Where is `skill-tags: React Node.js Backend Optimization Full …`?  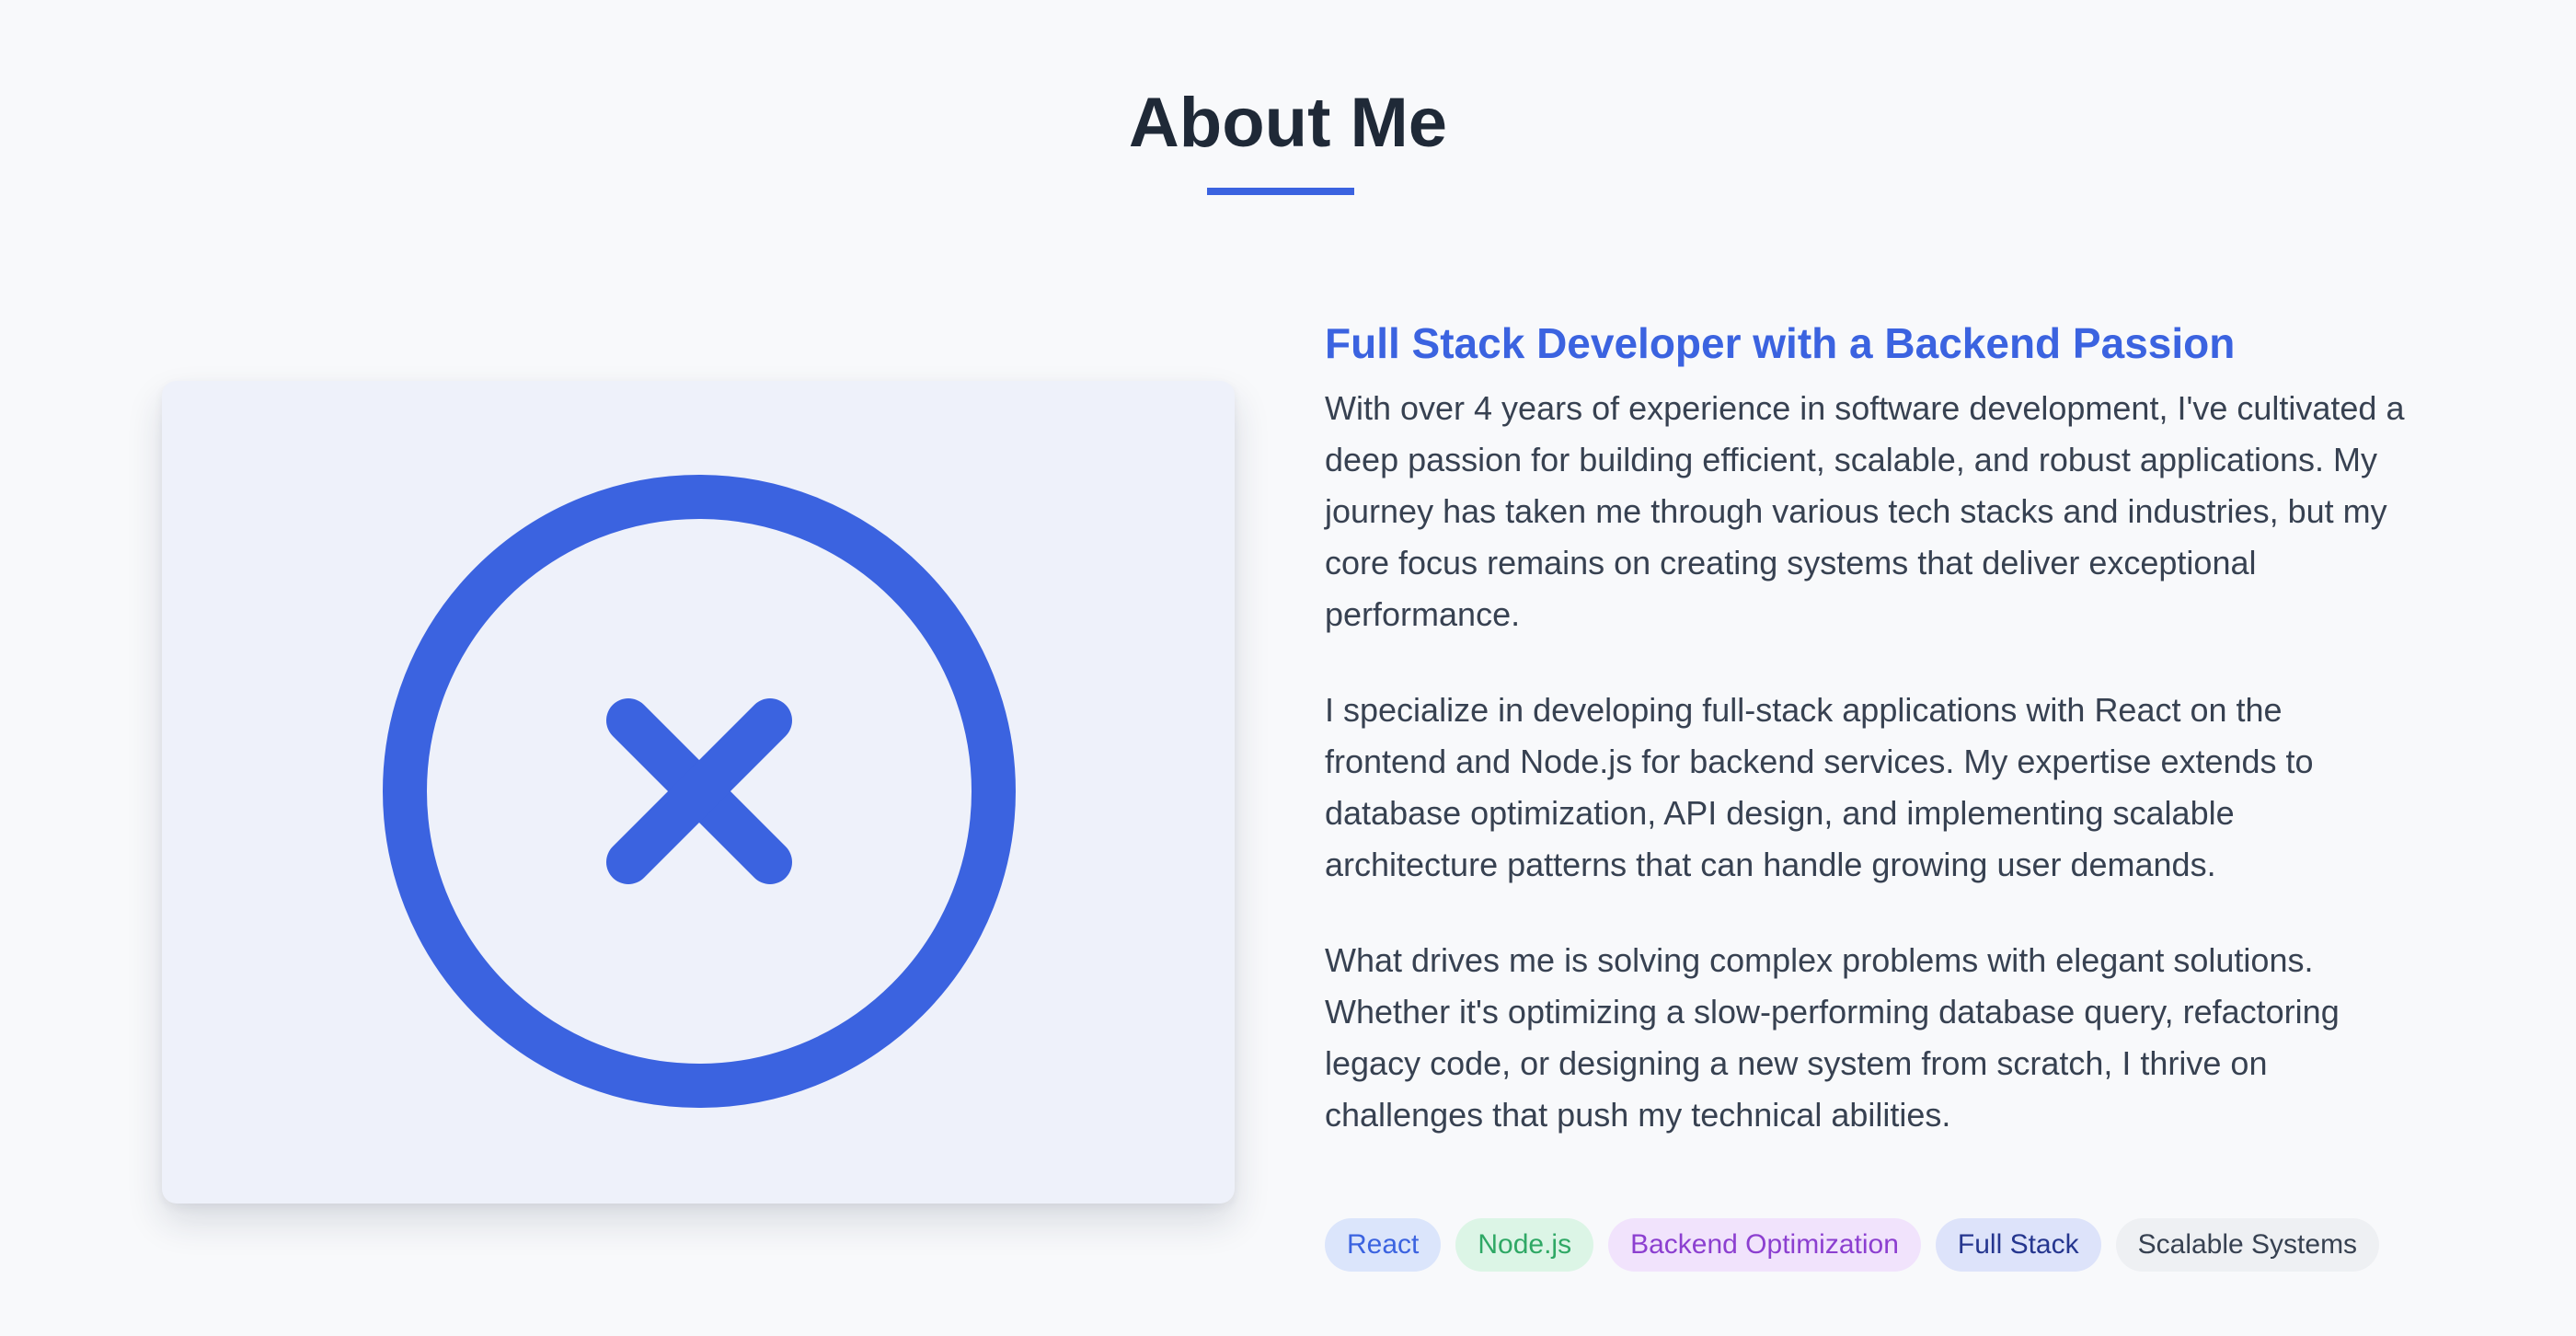
skill-tags: React Node.js Backend Optimization Full … is located at coordinates (1852, 1245).